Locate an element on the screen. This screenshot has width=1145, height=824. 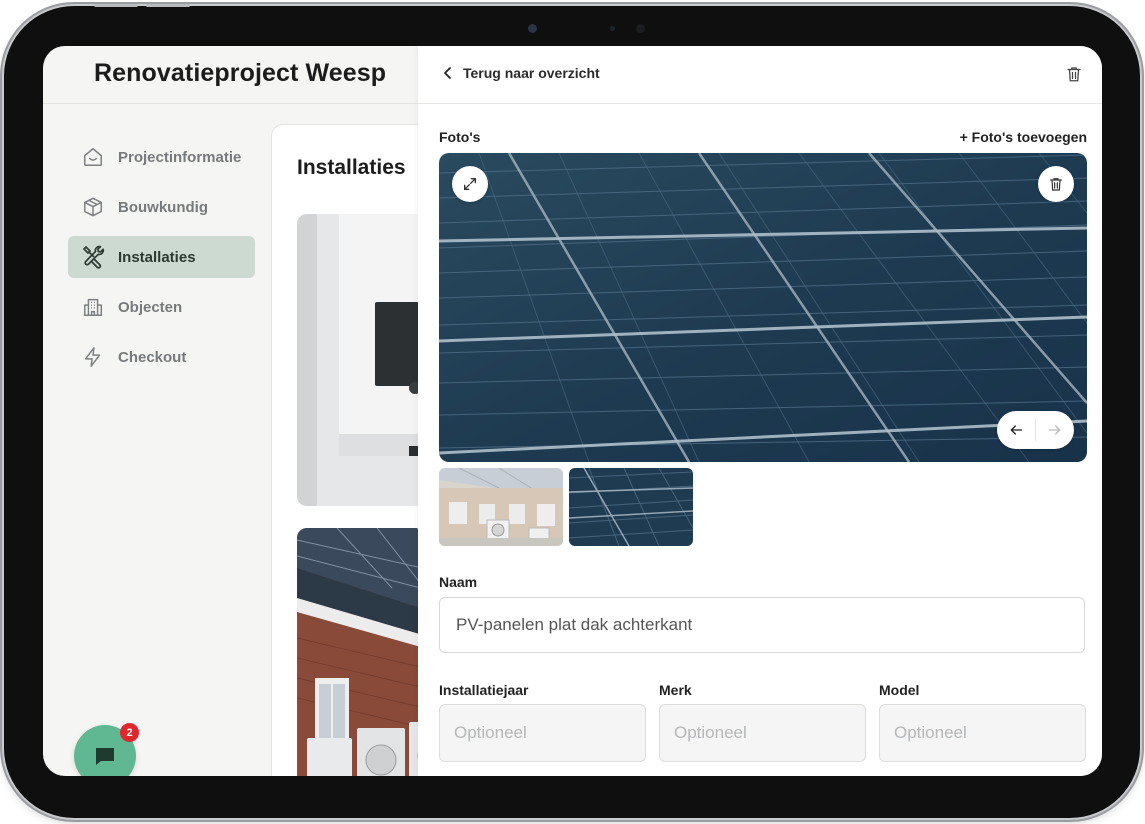
naam-input: PV-panelen plat dak achterkant is located at coordinates (762, 625).